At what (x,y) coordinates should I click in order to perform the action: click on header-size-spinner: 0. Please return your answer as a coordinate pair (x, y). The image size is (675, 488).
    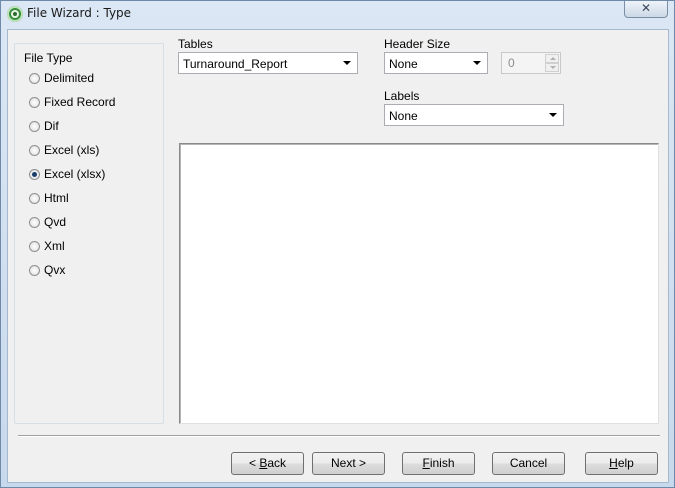
    Looking at the image, I should click on (531, 63).